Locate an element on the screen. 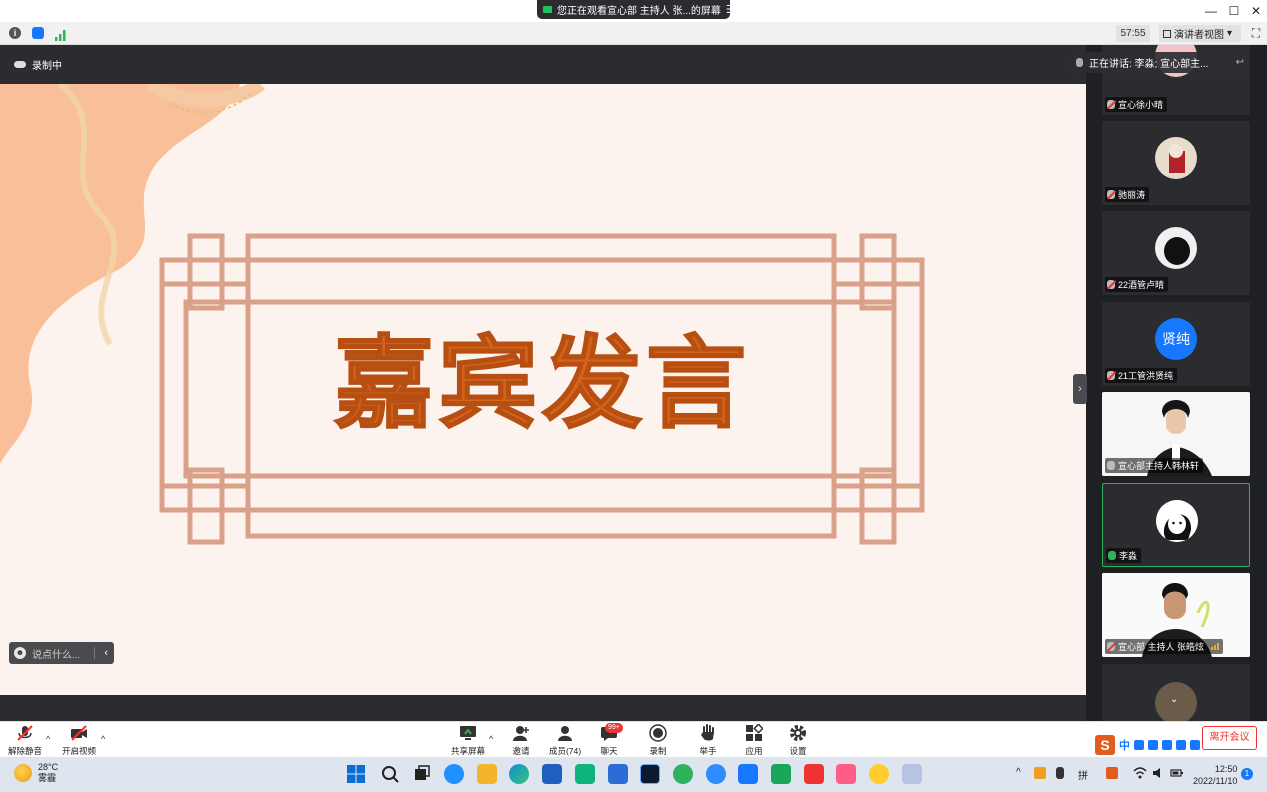 The width and height of the screenshot is (1267, 792). record-label: 录制 is located at coordinates (658, 751).